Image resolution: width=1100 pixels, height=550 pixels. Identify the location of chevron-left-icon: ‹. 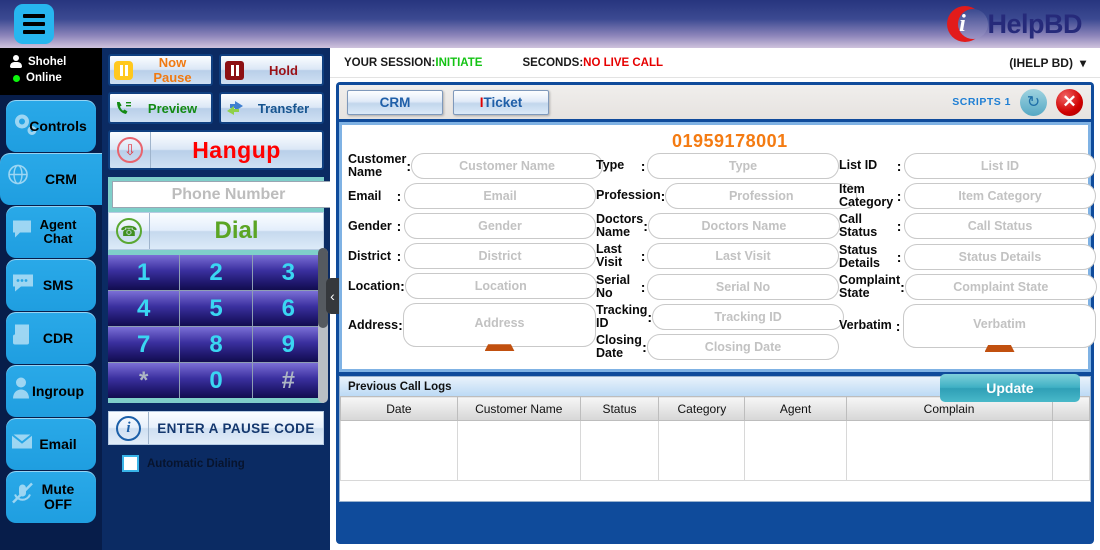
(332, 296).